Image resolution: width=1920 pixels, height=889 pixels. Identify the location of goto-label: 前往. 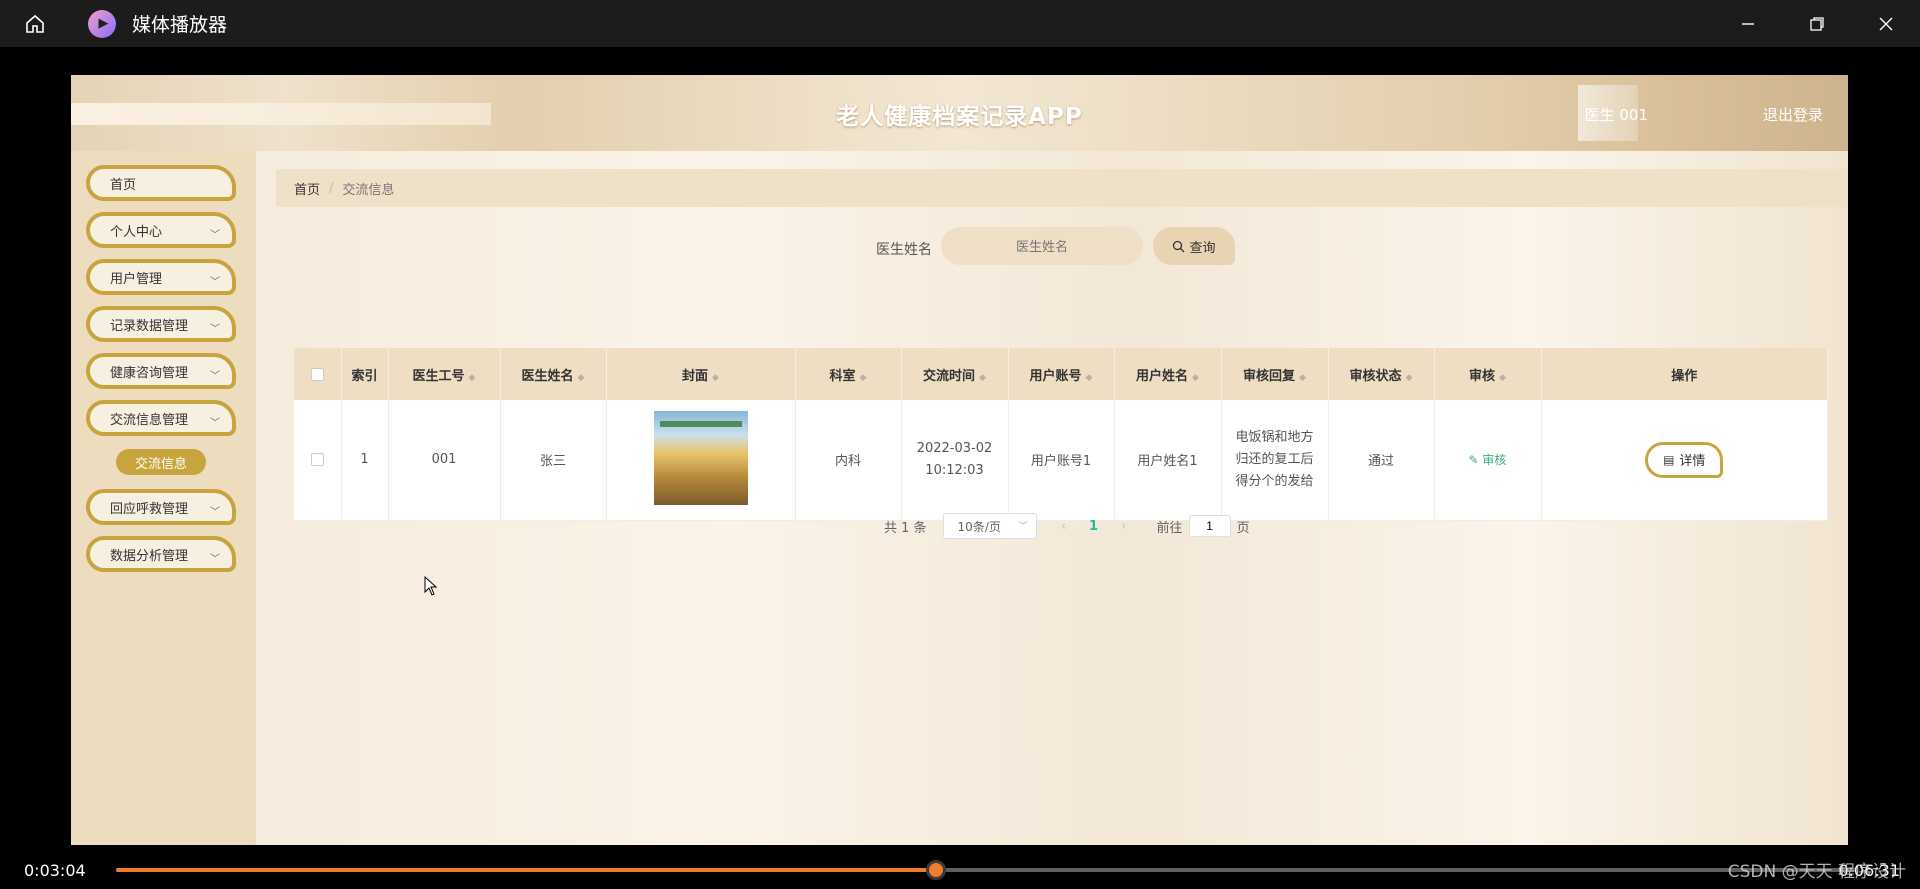
(1169, 528).